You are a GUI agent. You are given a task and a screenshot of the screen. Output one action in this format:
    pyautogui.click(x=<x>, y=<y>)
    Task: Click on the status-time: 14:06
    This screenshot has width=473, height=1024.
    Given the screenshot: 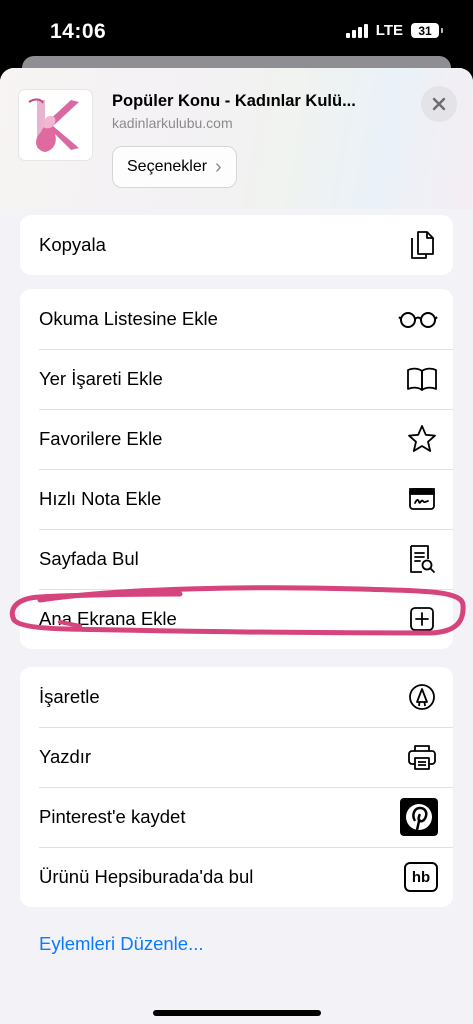 What is the action you would take?
    pyautogui.click(x=78, y=31)
    